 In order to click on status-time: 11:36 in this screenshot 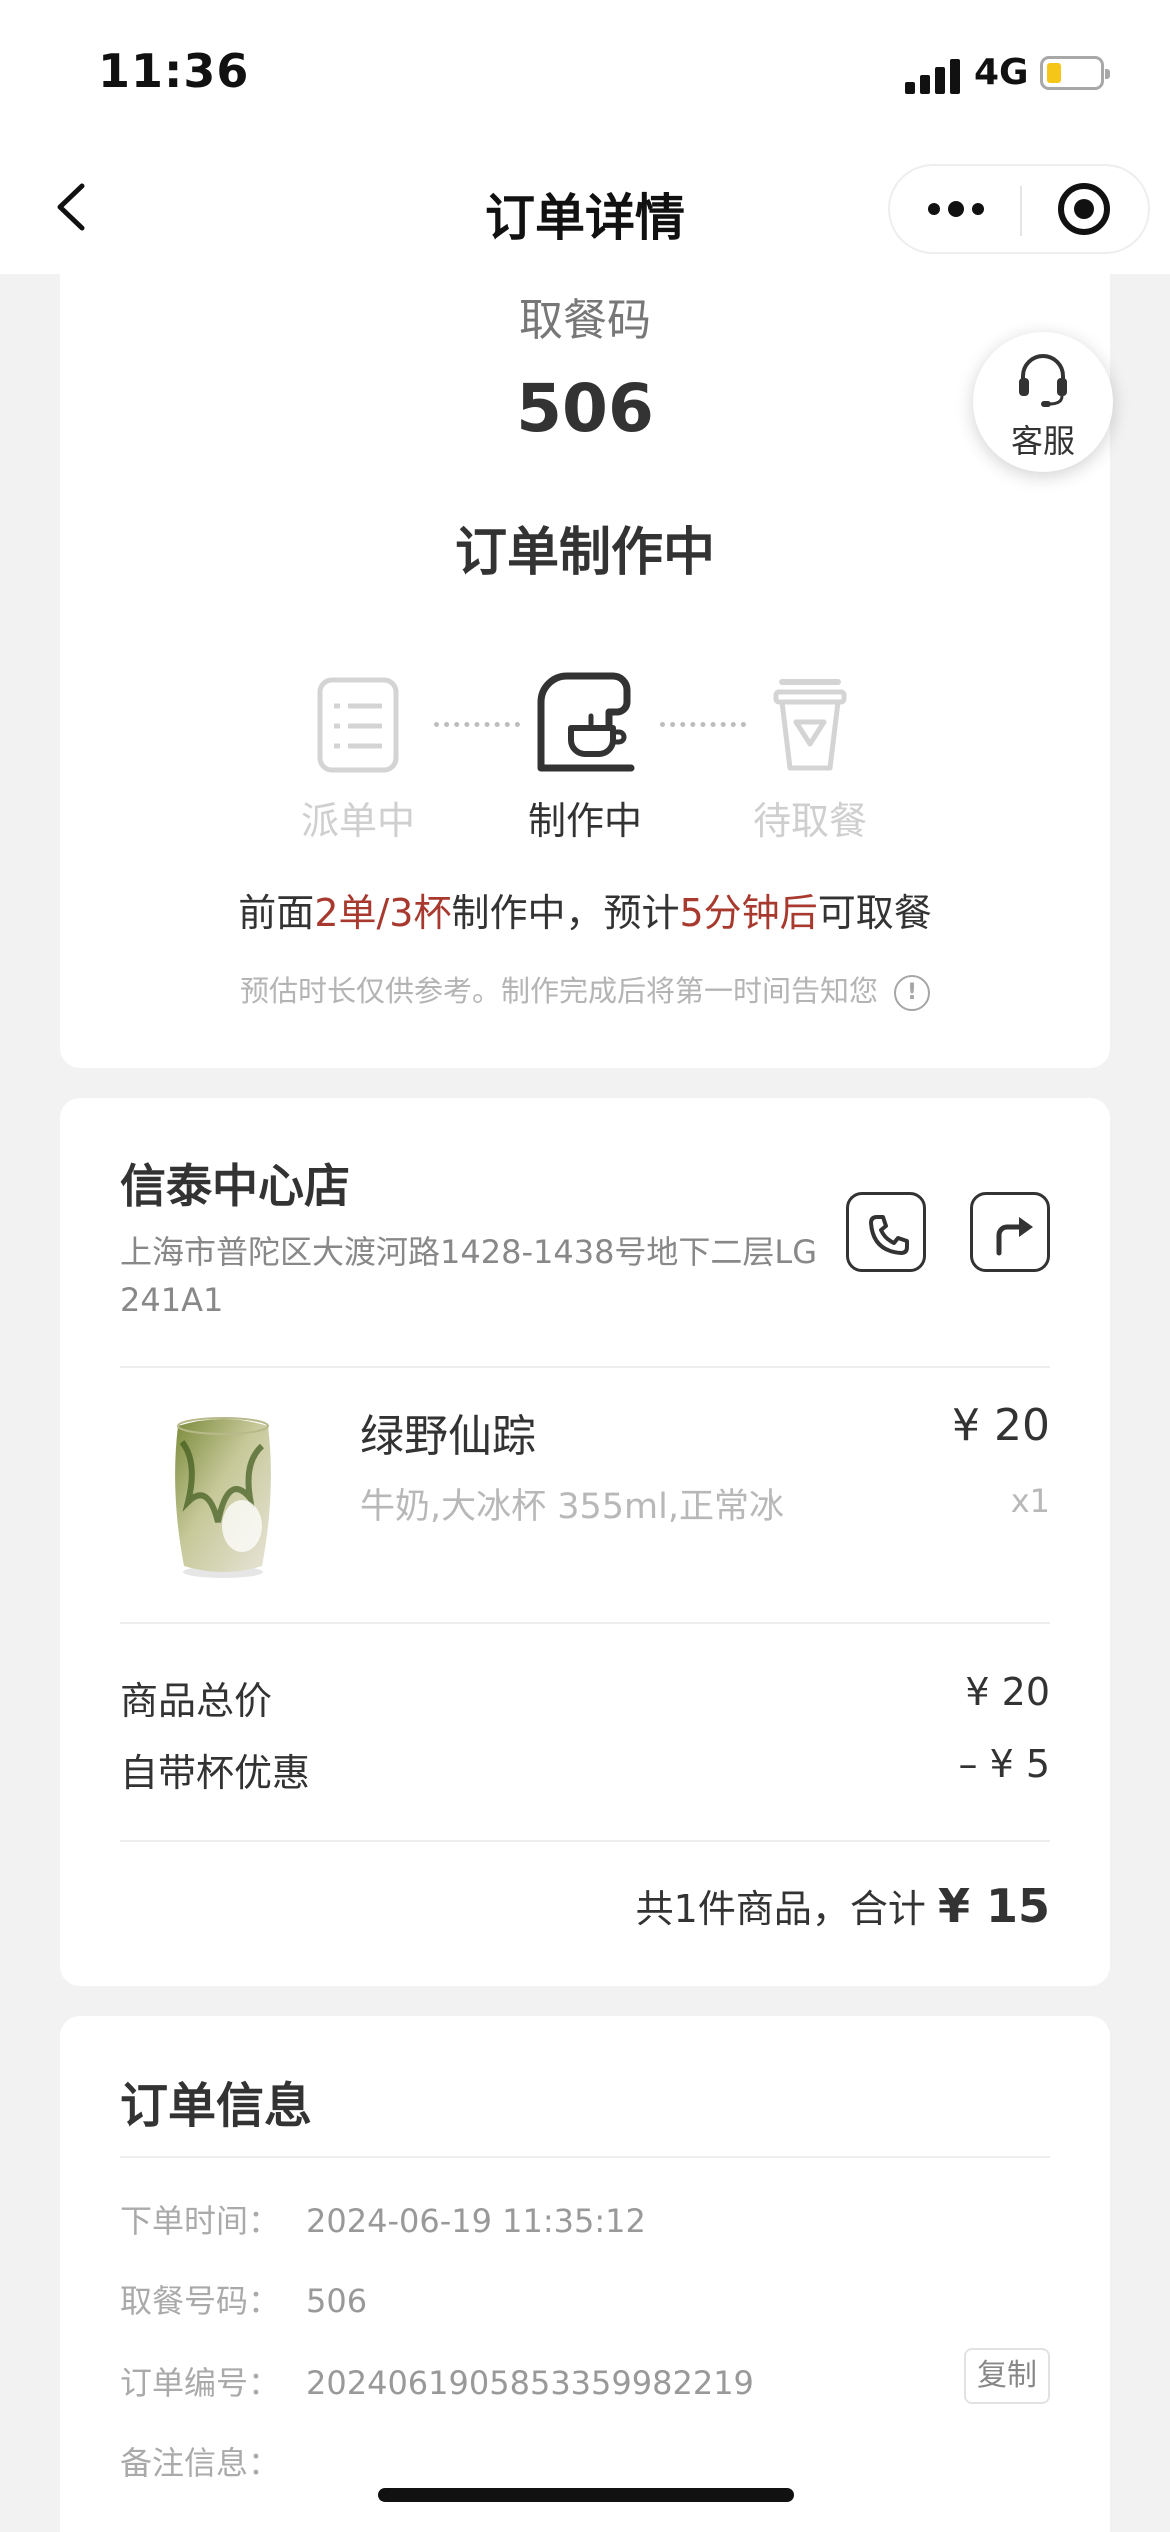, I will do `click(174, 71)`.